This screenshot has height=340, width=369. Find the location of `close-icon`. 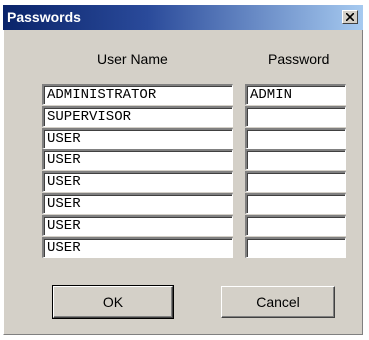

close-icon is located at coordinates (350, 17).